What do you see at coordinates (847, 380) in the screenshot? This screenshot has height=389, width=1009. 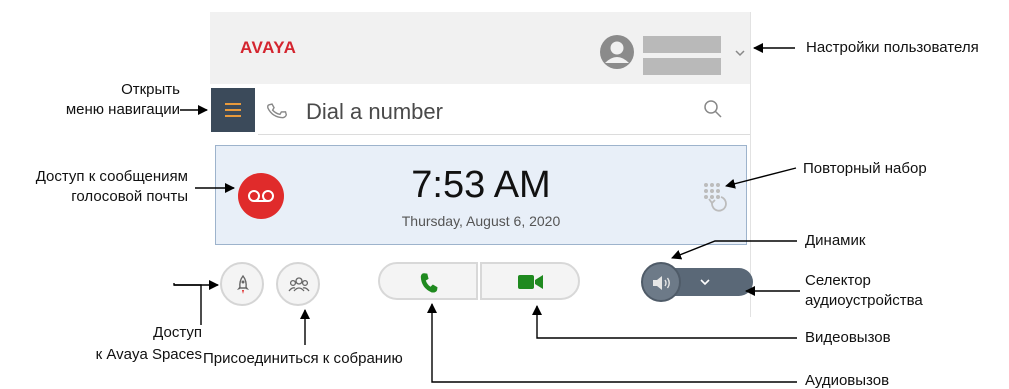 I see `label-audio-call: Аудиовызов` at bounding box center [847, 380].